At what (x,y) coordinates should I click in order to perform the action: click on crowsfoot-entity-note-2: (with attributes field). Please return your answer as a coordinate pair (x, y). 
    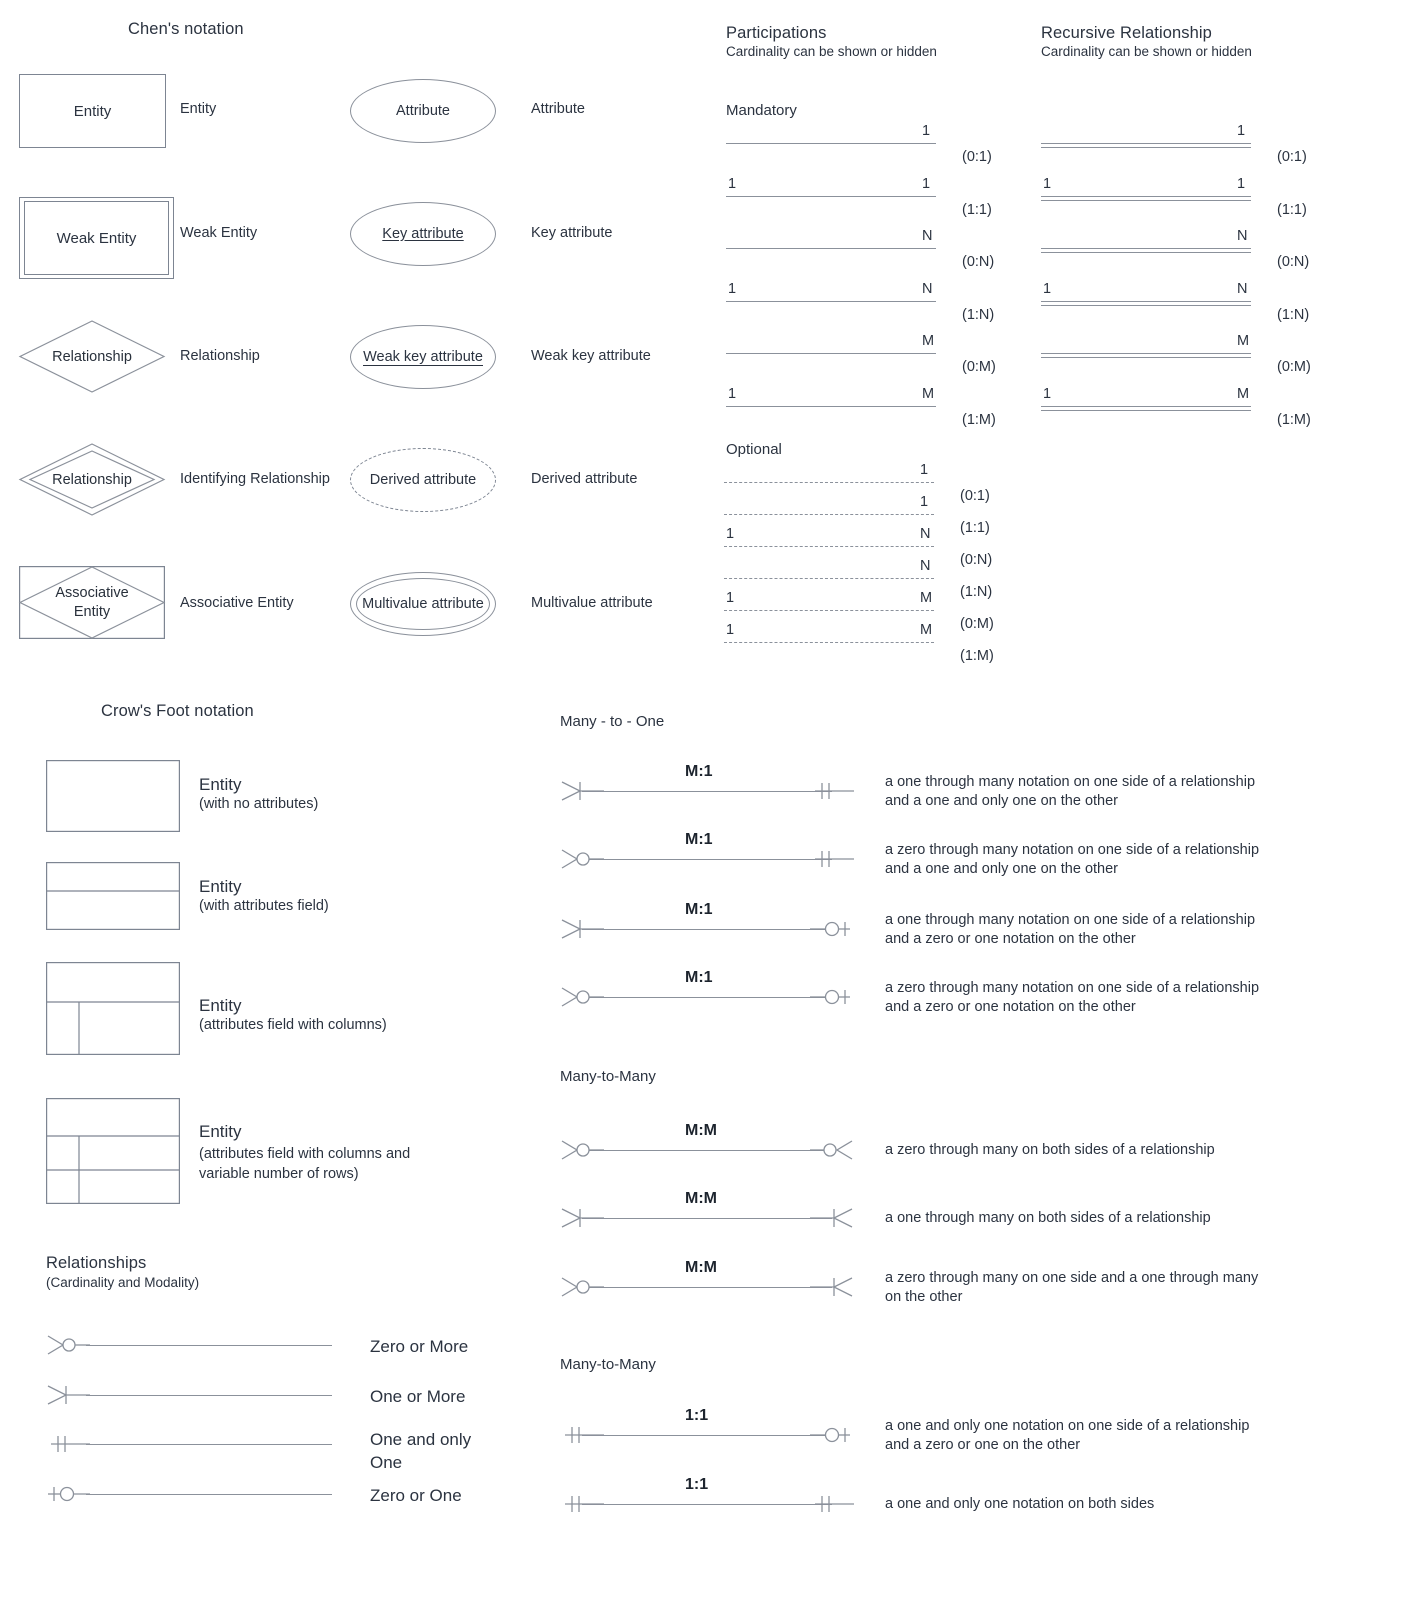
    Looking at the image, I should click on (264, 906).